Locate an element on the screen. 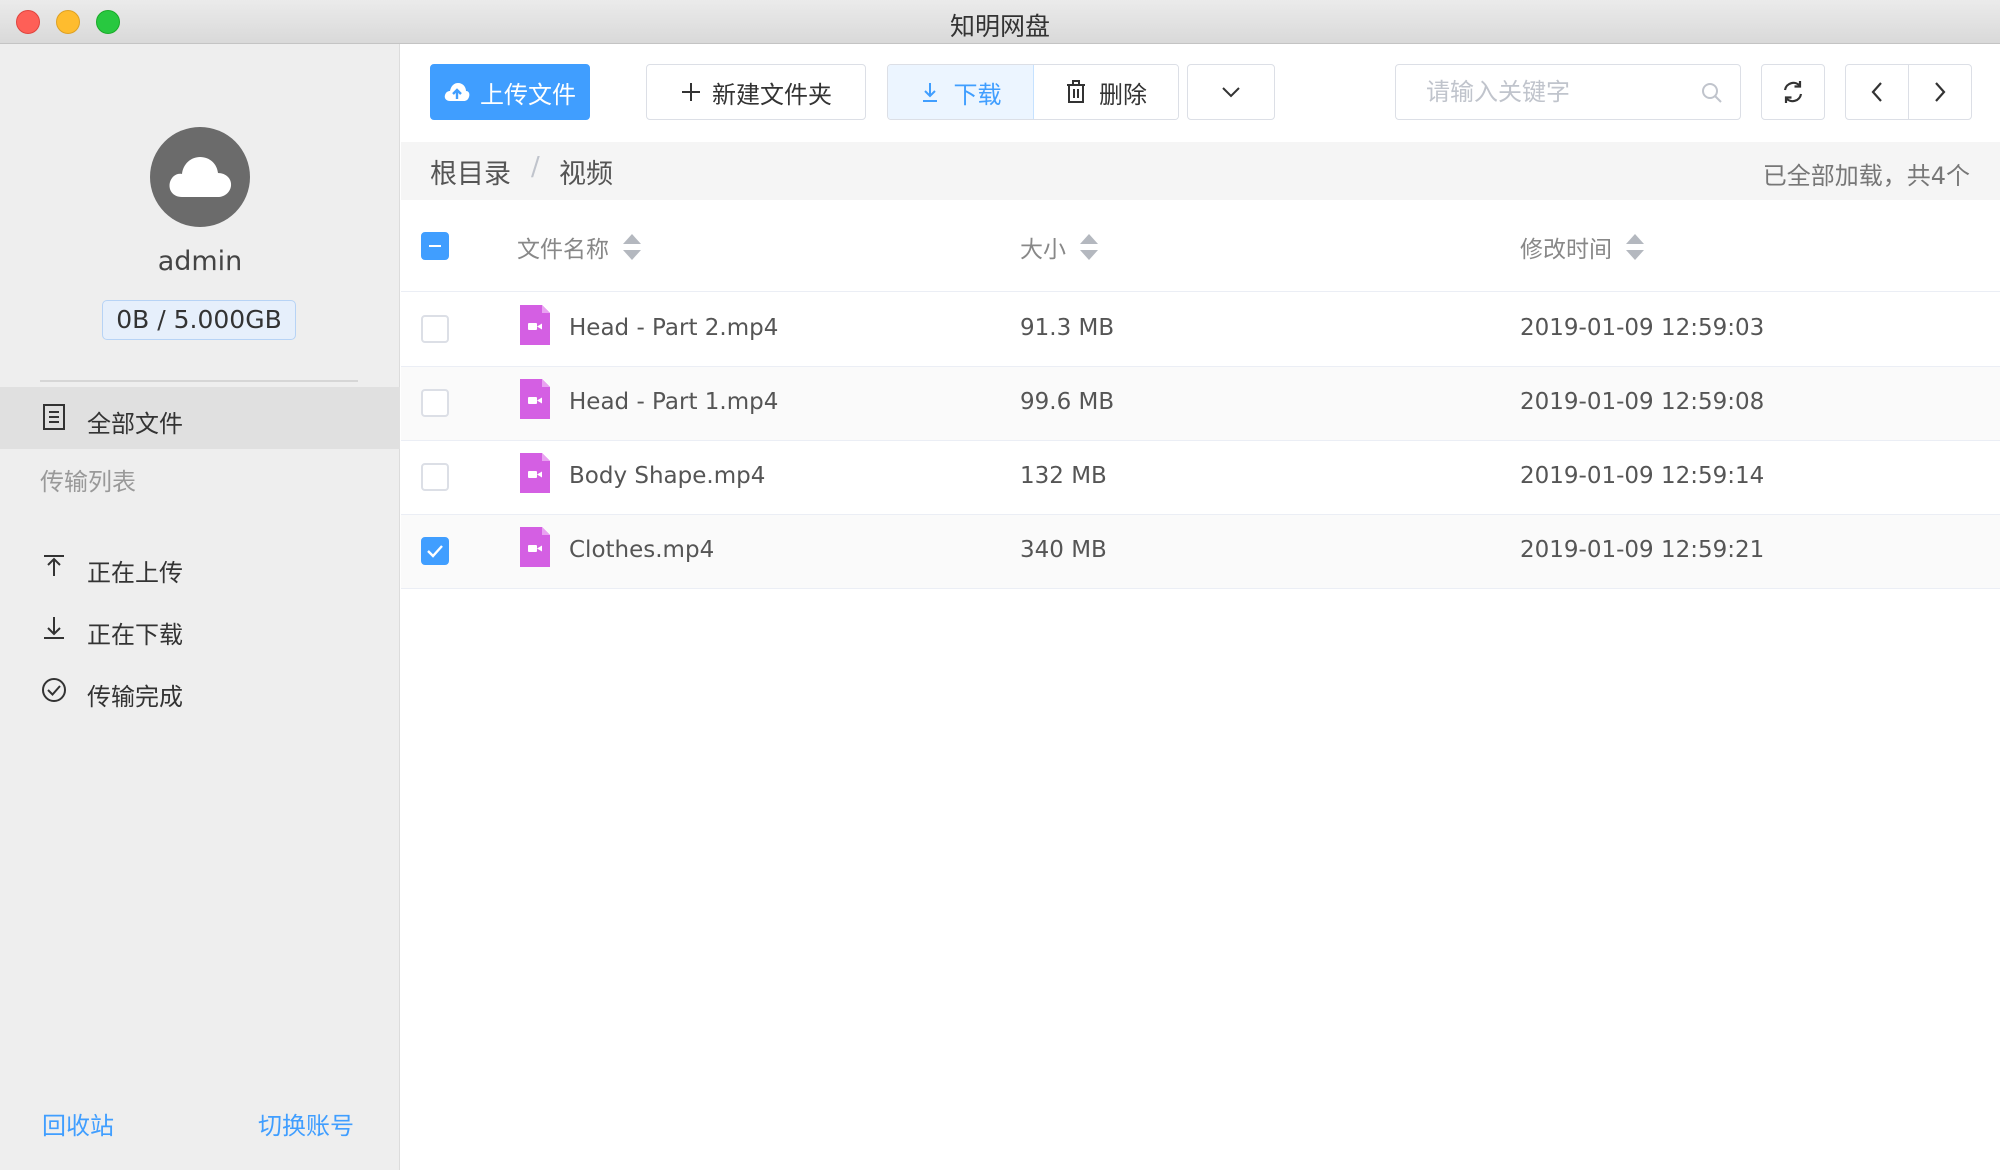 The image size is (2000, 1170). file-name: Clothes.mp4 is located at coordinates (642, 550).